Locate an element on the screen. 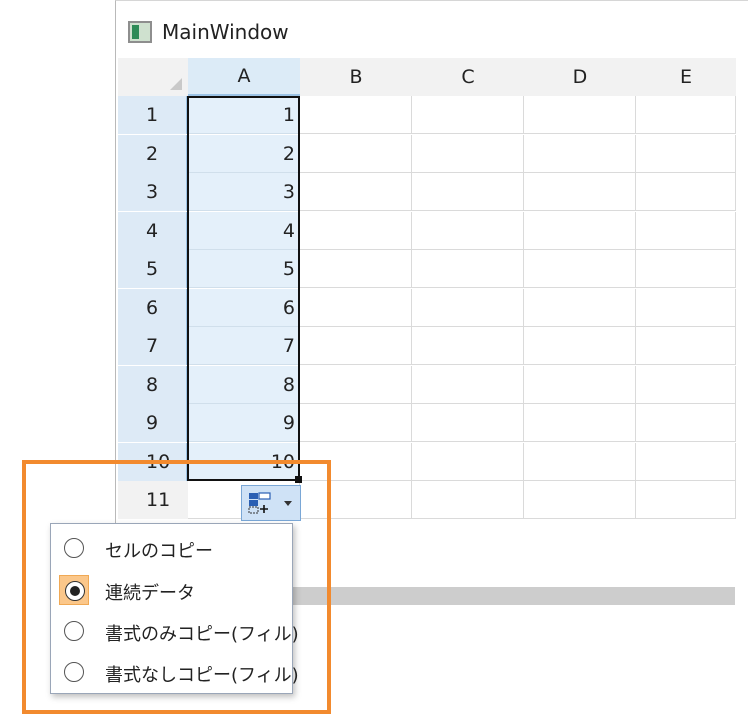  autofill-options-button is located at coordinates (271, 503).